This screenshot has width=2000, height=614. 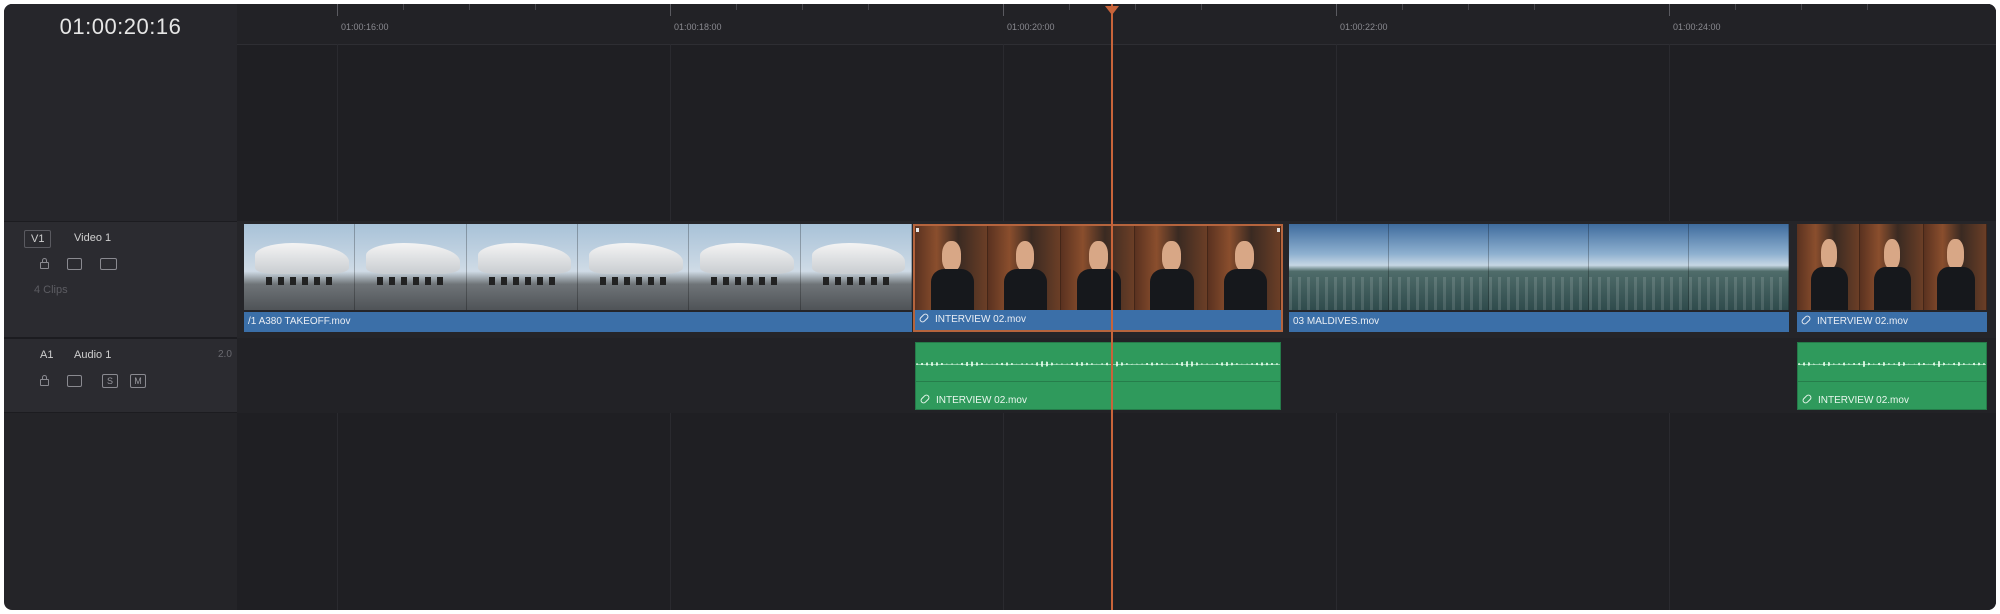 What do you see at coordinates (1539, 322) in the screenshot?
I see `clip-label: 03 MALDIVES.mov` at bounding box center [1539, 322].